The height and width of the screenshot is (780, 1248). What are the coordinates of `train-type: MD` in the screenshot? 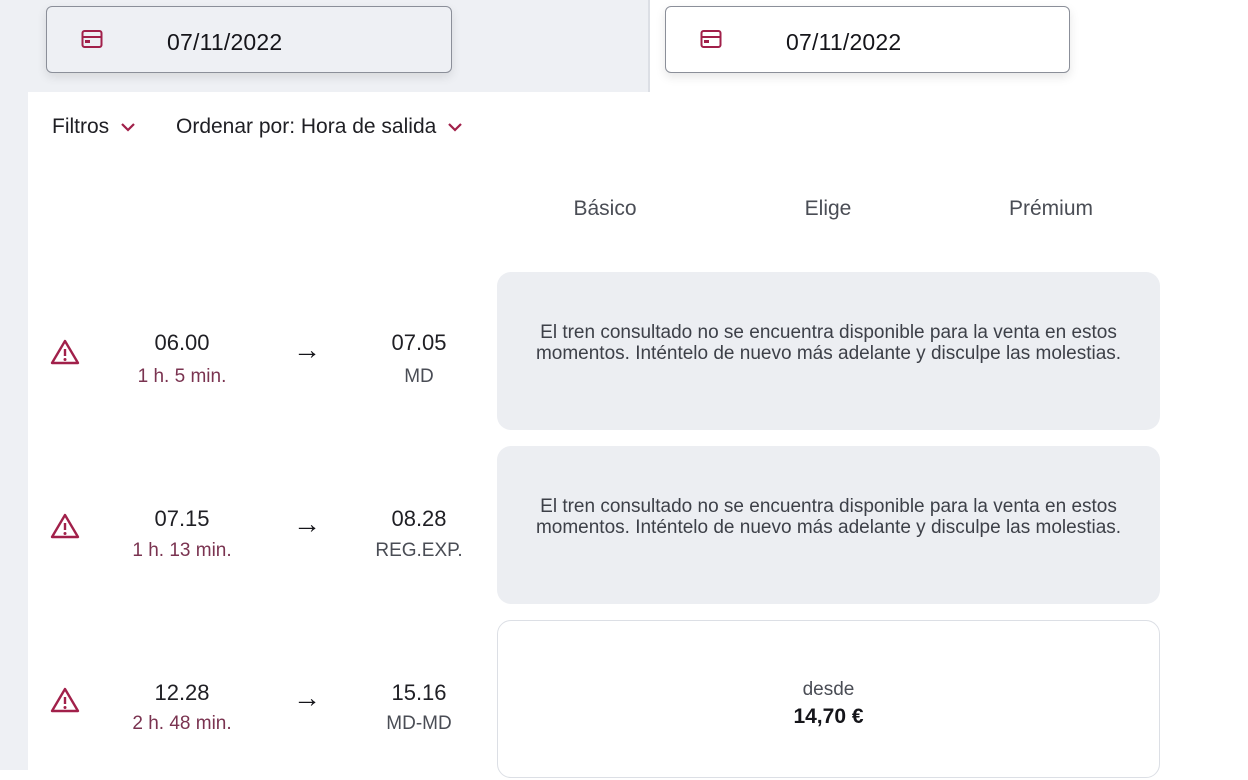 It's located at (419, 376).